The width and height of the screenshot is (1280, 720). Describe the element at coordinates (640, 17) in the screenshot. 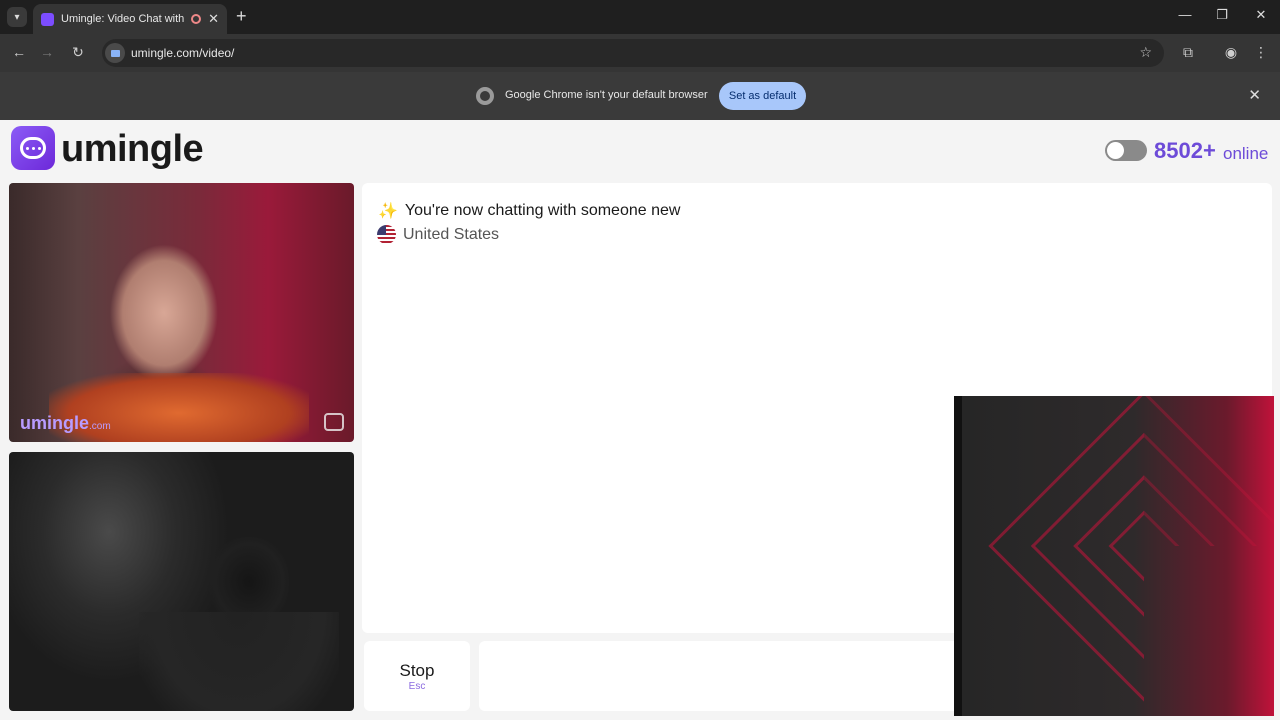

I see `tab-strip: ▾ Umingle: Video Chat with St ✕ + — ❐ ✕` at that location.